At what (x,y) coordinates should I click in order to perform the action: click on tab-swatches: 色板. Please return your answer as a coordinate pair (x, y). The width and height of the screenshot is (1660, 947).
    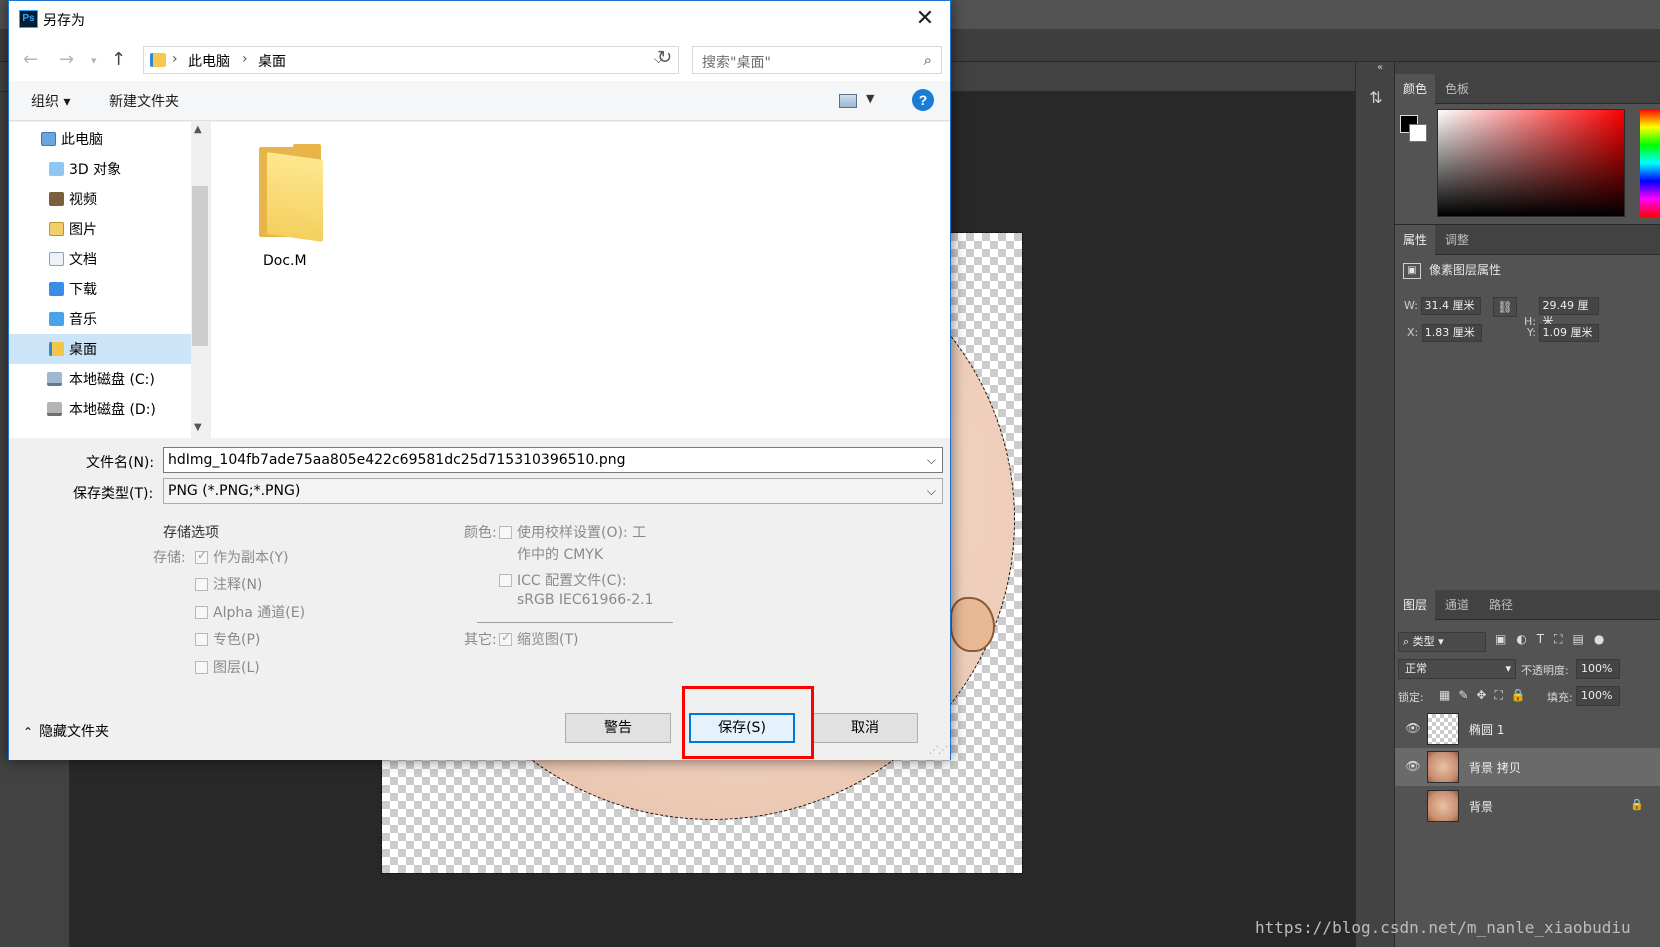
    Looking at the image, I should click on (1457, 89).